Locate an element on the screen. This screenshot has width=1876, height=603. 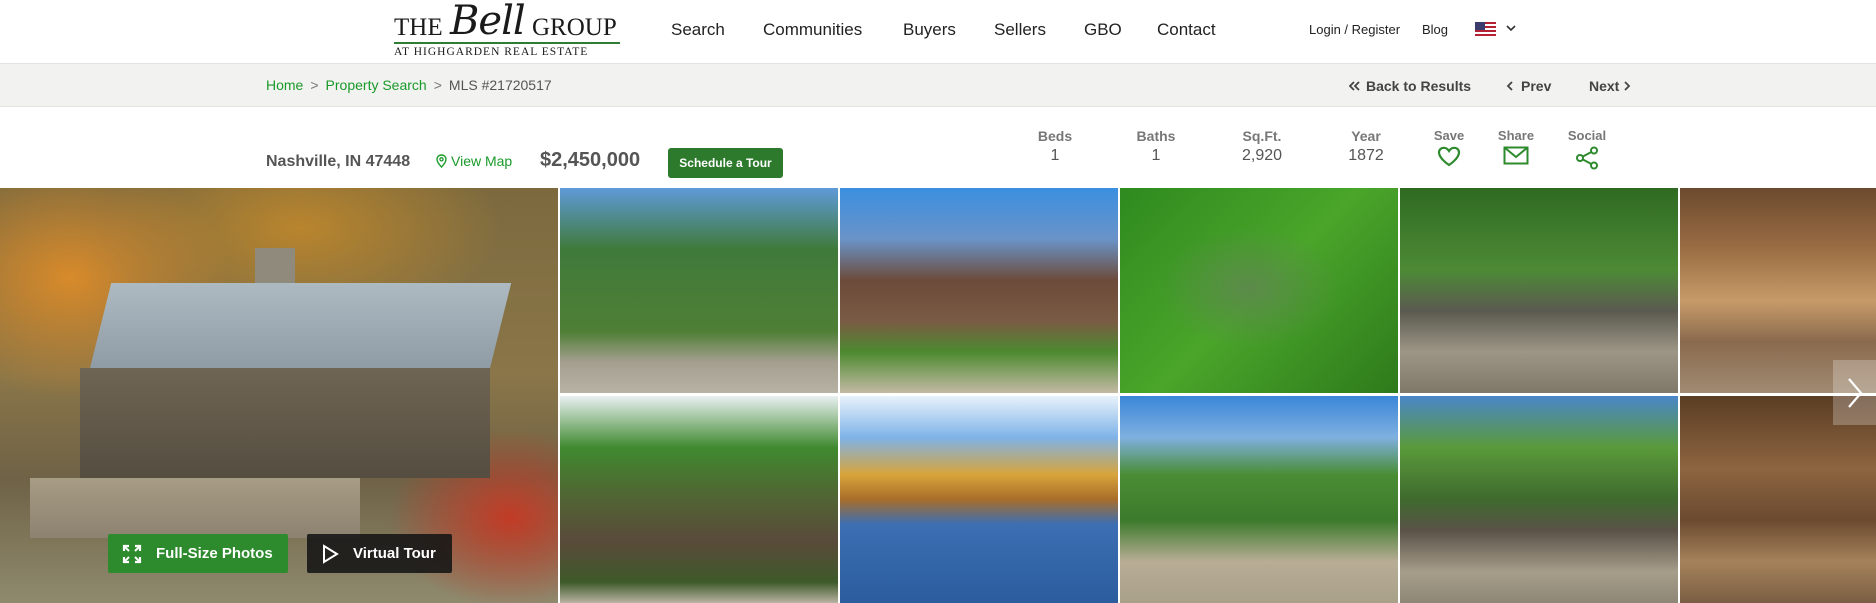
nav-communities: Communities is located at coordinates (812, 30).